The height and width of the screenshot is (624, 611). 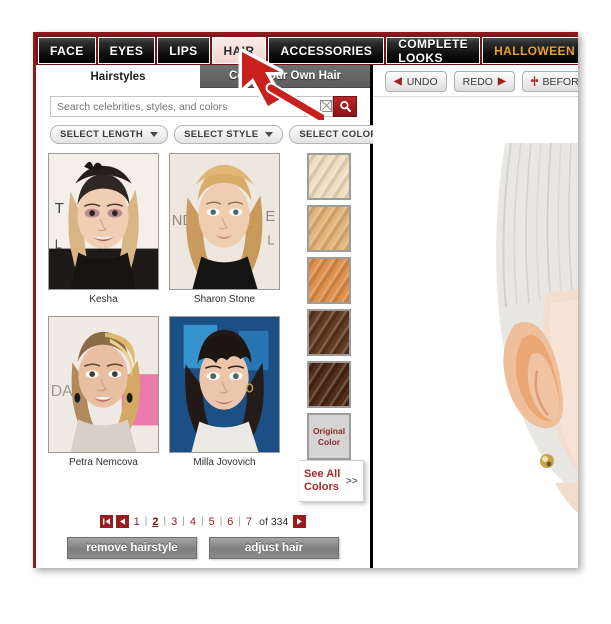 I want to click on color-swatch-original-color: Original Color, so click(x=329, y=436).